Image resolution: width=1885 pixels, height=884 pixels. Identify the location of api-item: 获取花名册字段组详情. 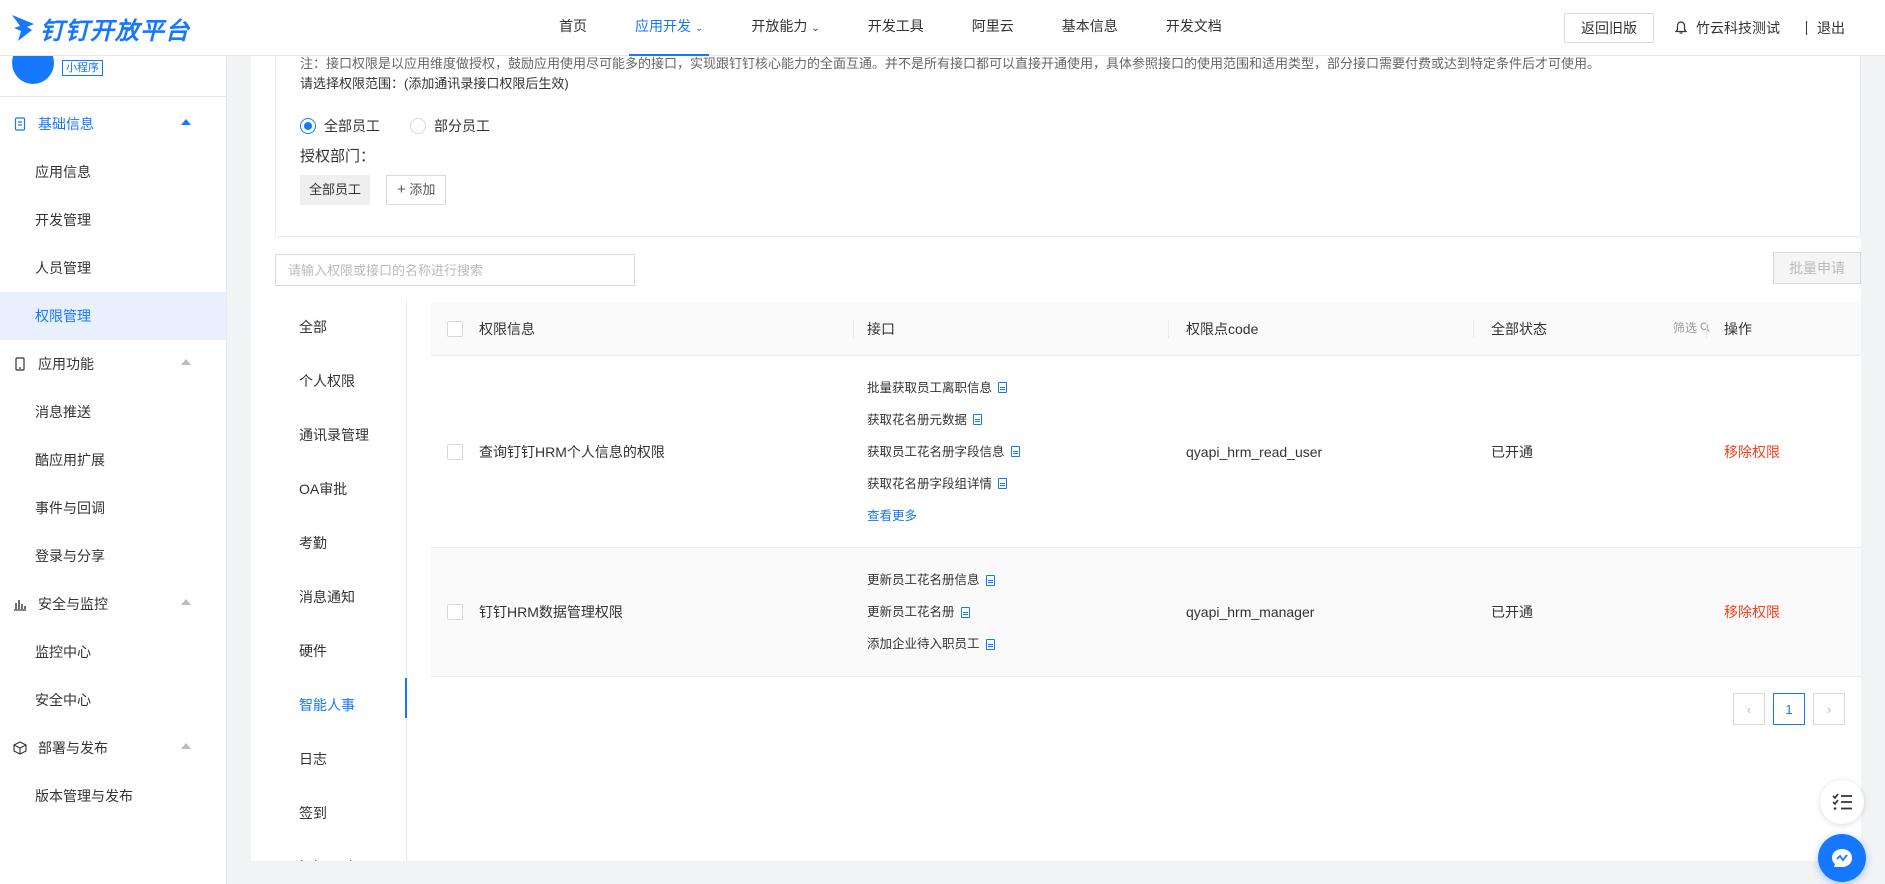
(1026, 484).